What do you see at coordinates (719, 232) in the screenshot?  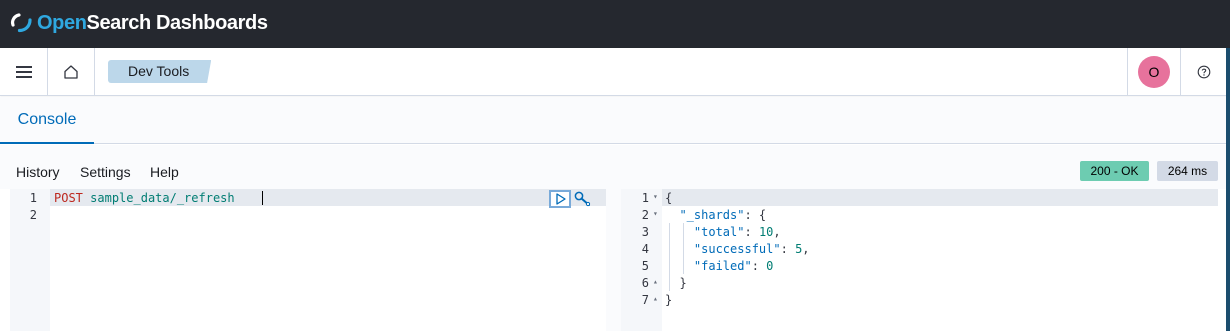 I see `json-key: "total"` at bounding box center [719, 232].